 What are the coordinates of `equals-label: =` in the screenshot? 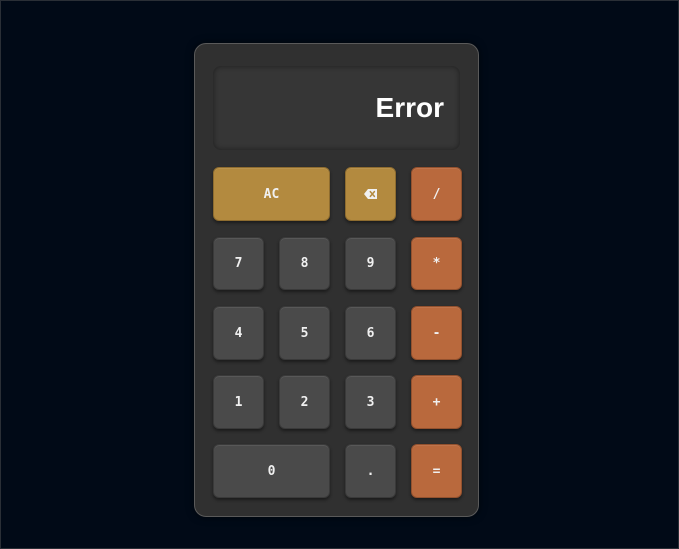 It's located at (436, 471).